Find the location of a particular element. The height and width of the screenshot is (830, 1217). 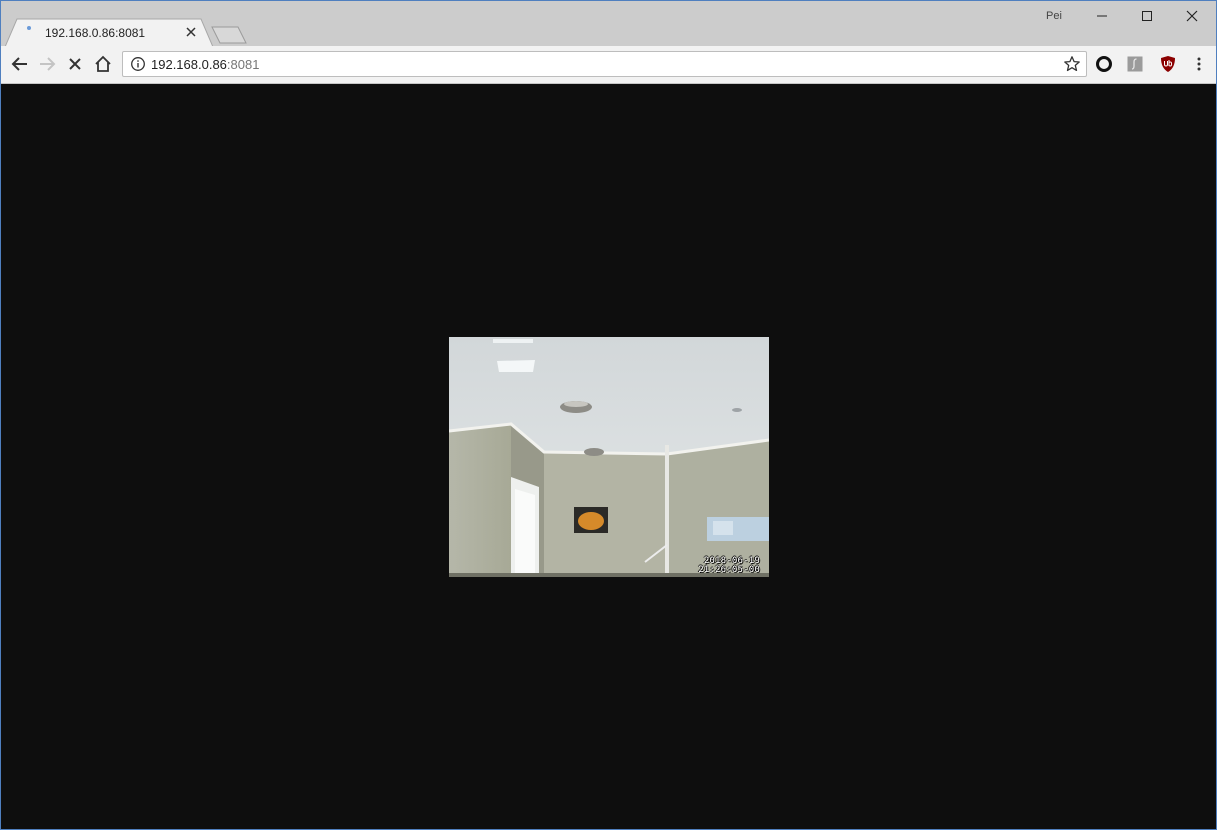

ring-extension-button is located at coordinates (1104, 64).